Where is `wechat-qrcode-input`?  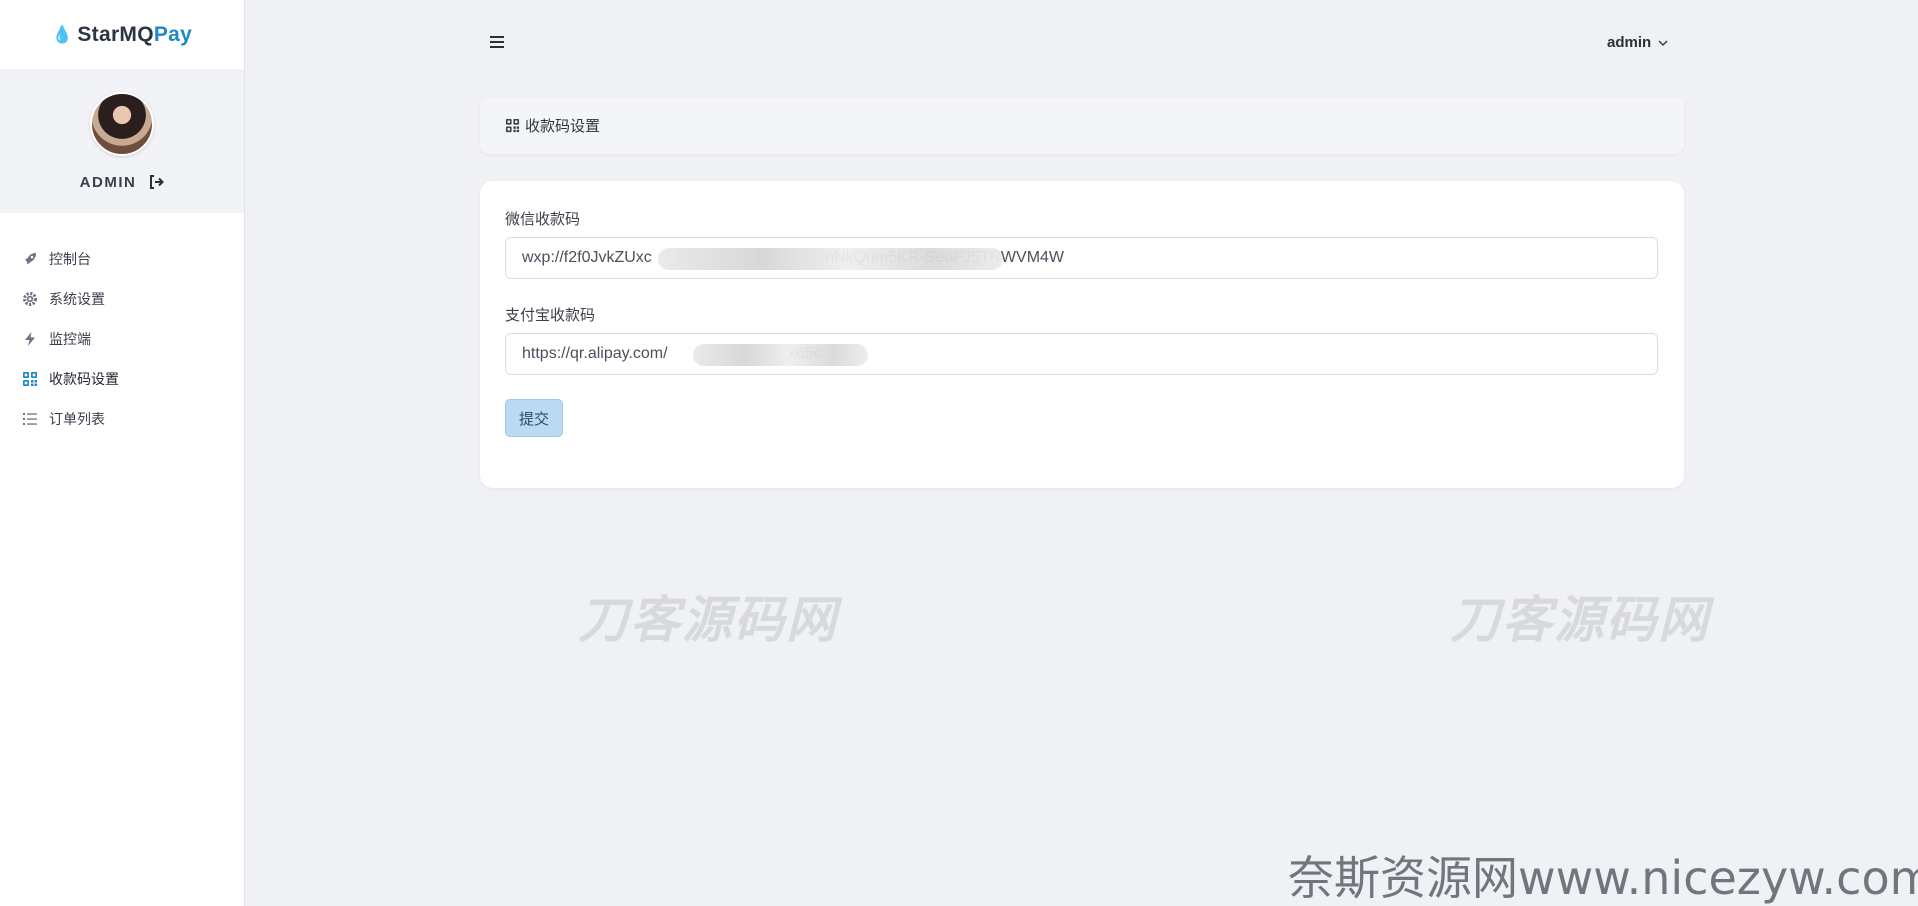
wechat-qrcode-input is located at coordinates (1081, 258).